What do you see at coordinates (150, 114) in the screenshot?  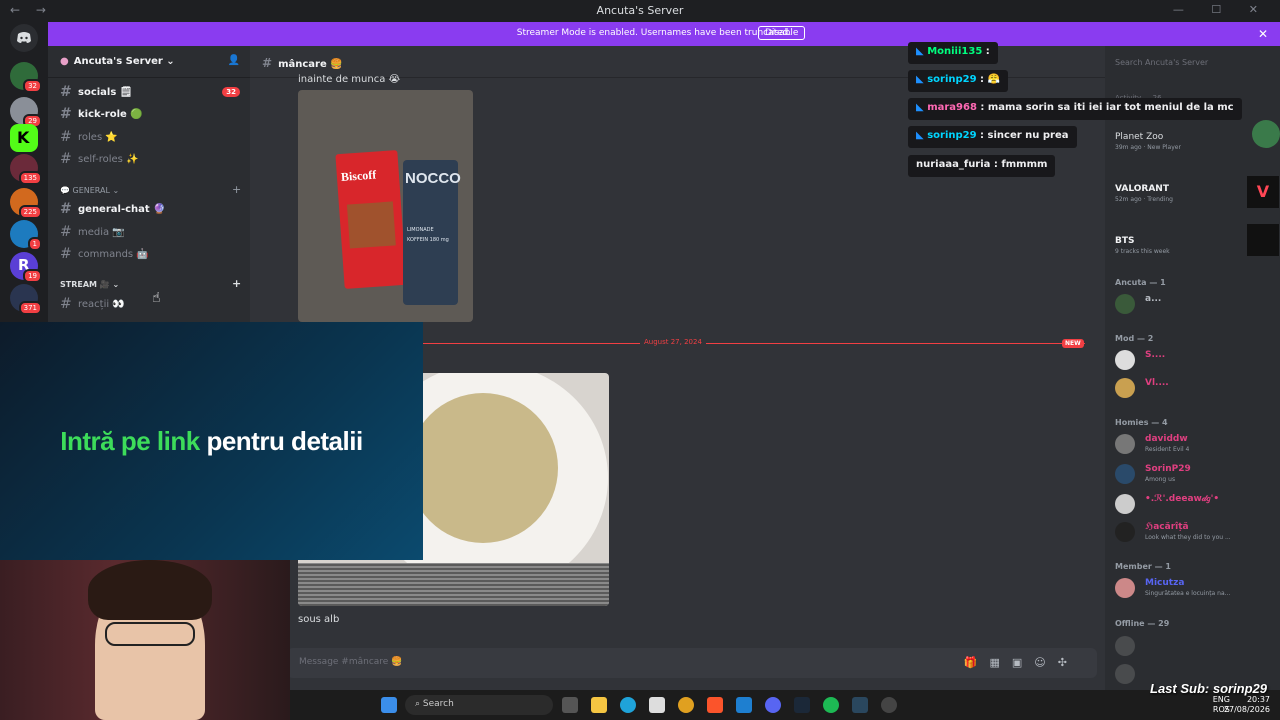 I see `channel-kick-role: # kick-role 🟢` at bounding box center [150, 114].